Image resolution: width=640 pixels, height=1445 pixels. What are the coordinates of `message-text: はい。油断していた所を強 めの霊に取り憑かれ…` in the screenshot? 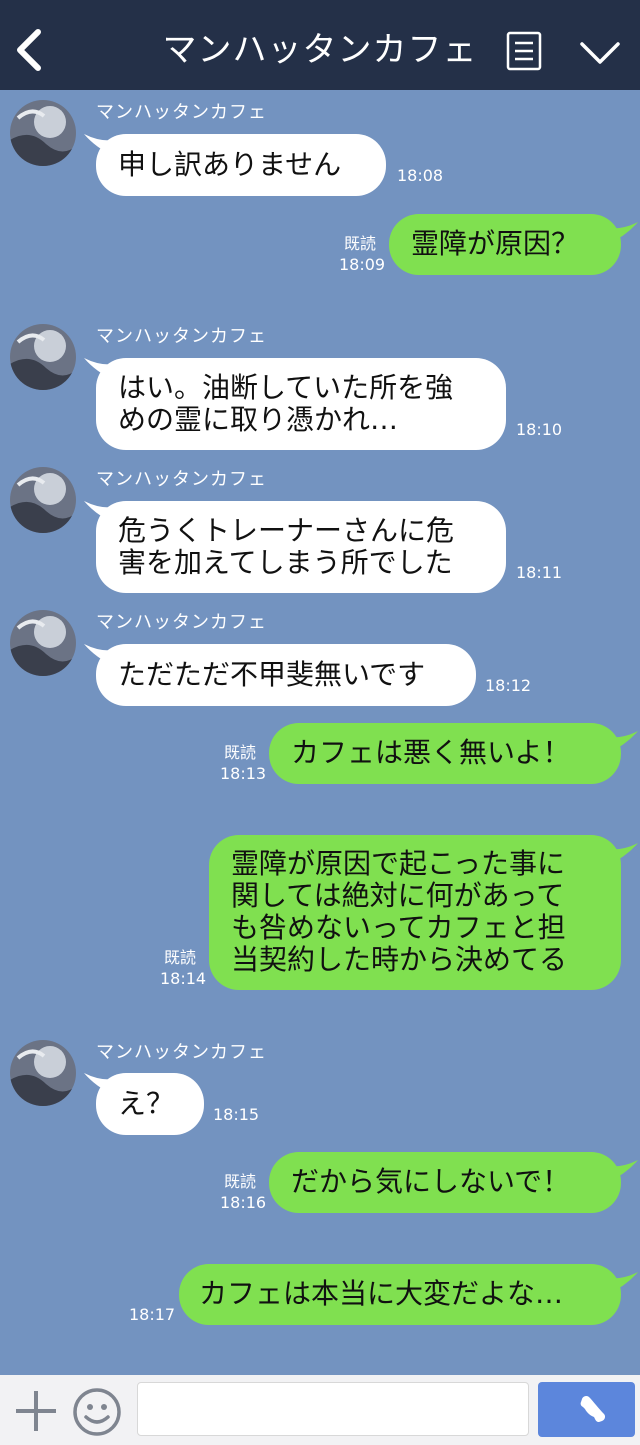 It's located at (286, 403).